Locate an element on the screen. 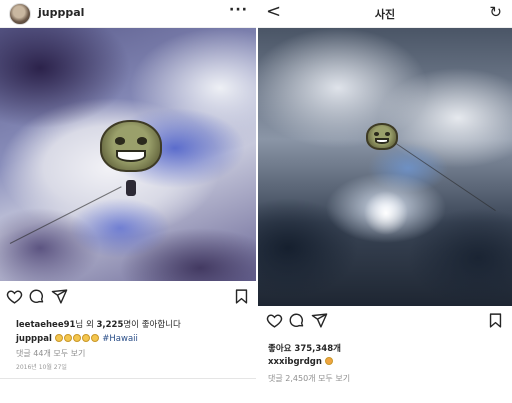 Image resolution: width=512 pixels, height=403 pixels. likes-suffix: 명이 좋아합니다 is located at coordinates (152, 325).